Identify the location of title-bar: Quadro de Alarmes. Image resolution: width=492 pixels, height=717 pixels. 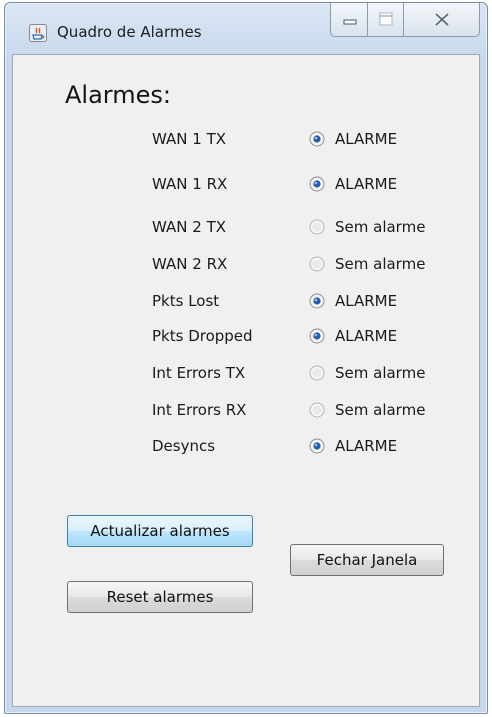
(246, 29).